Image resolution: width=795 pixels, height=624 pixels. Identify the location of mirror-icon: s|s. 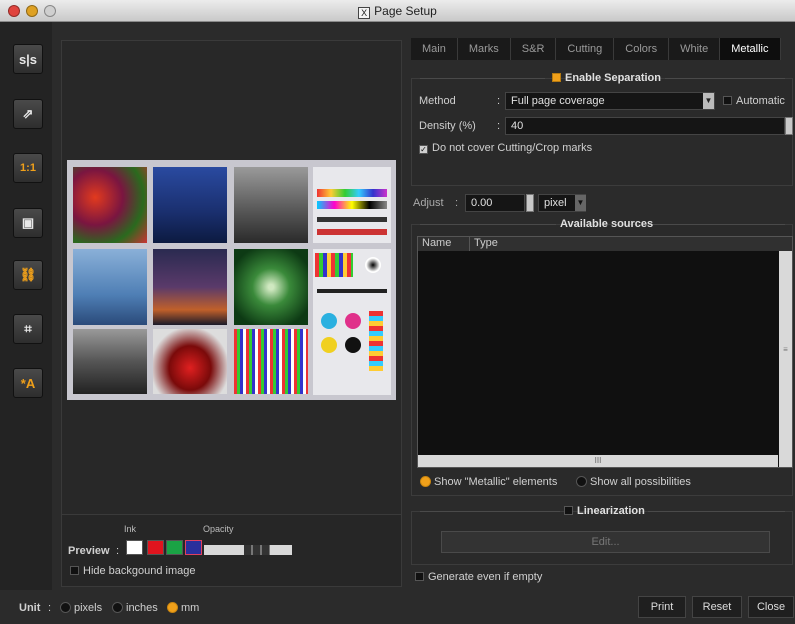
(28, 59).